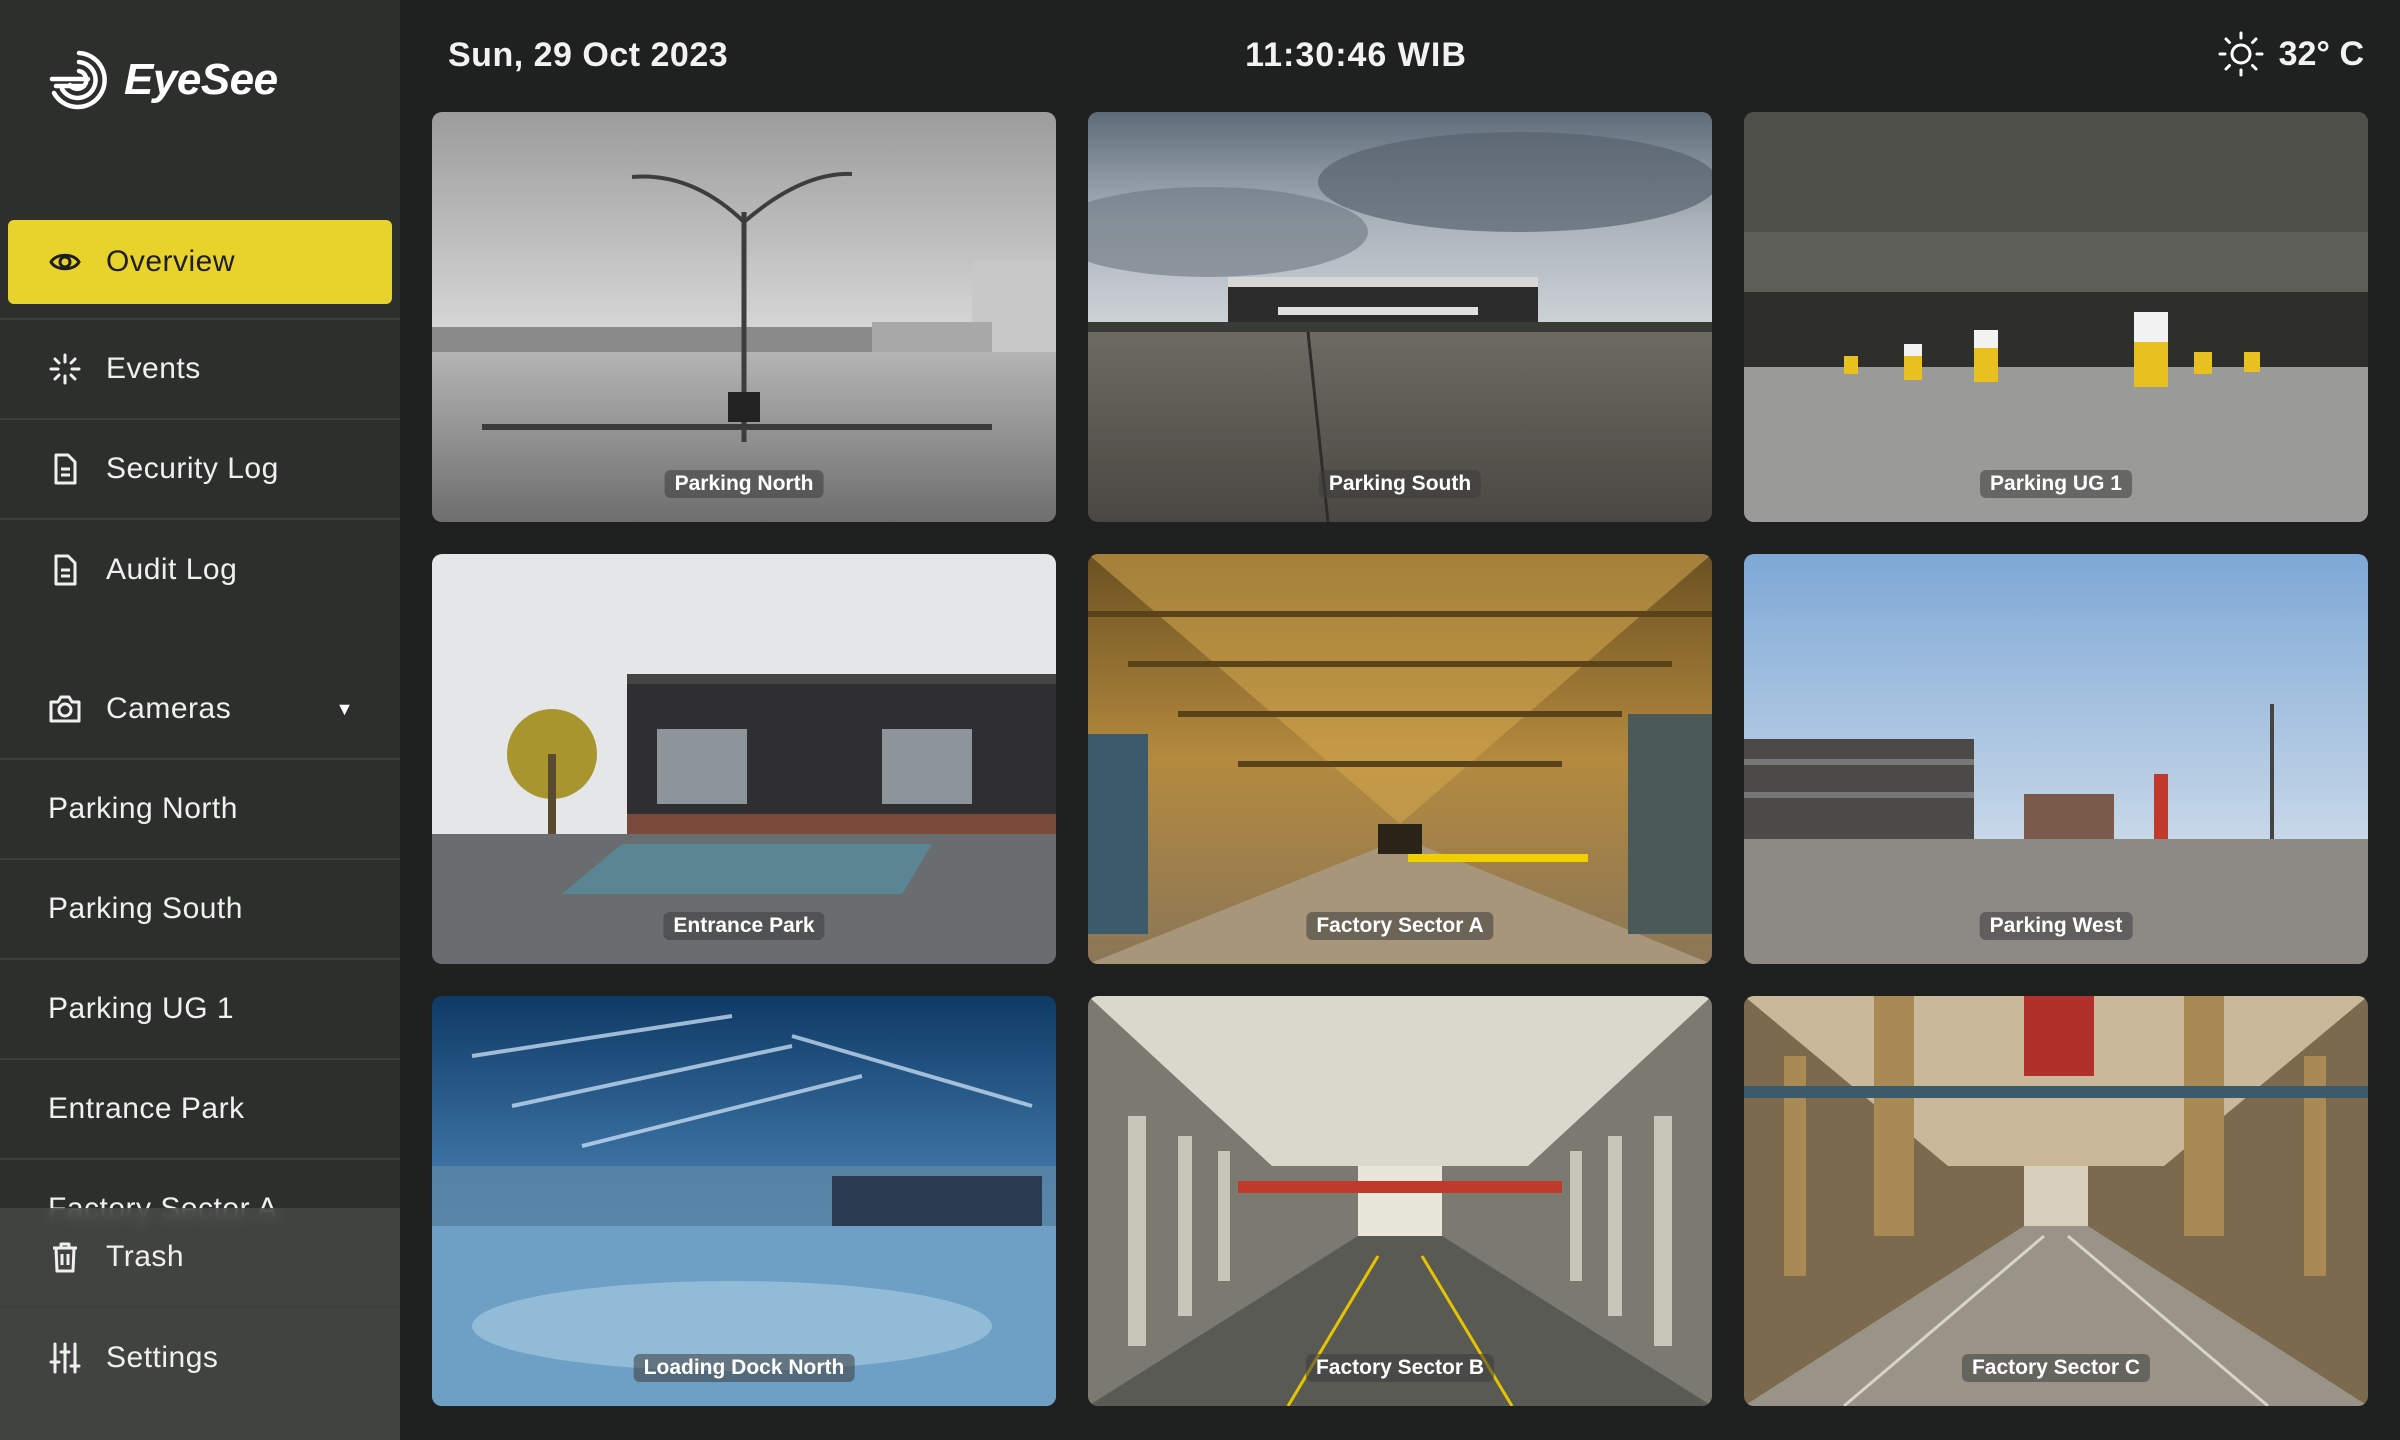  I want to click on temperature: 32° C, so click(2321, 53).